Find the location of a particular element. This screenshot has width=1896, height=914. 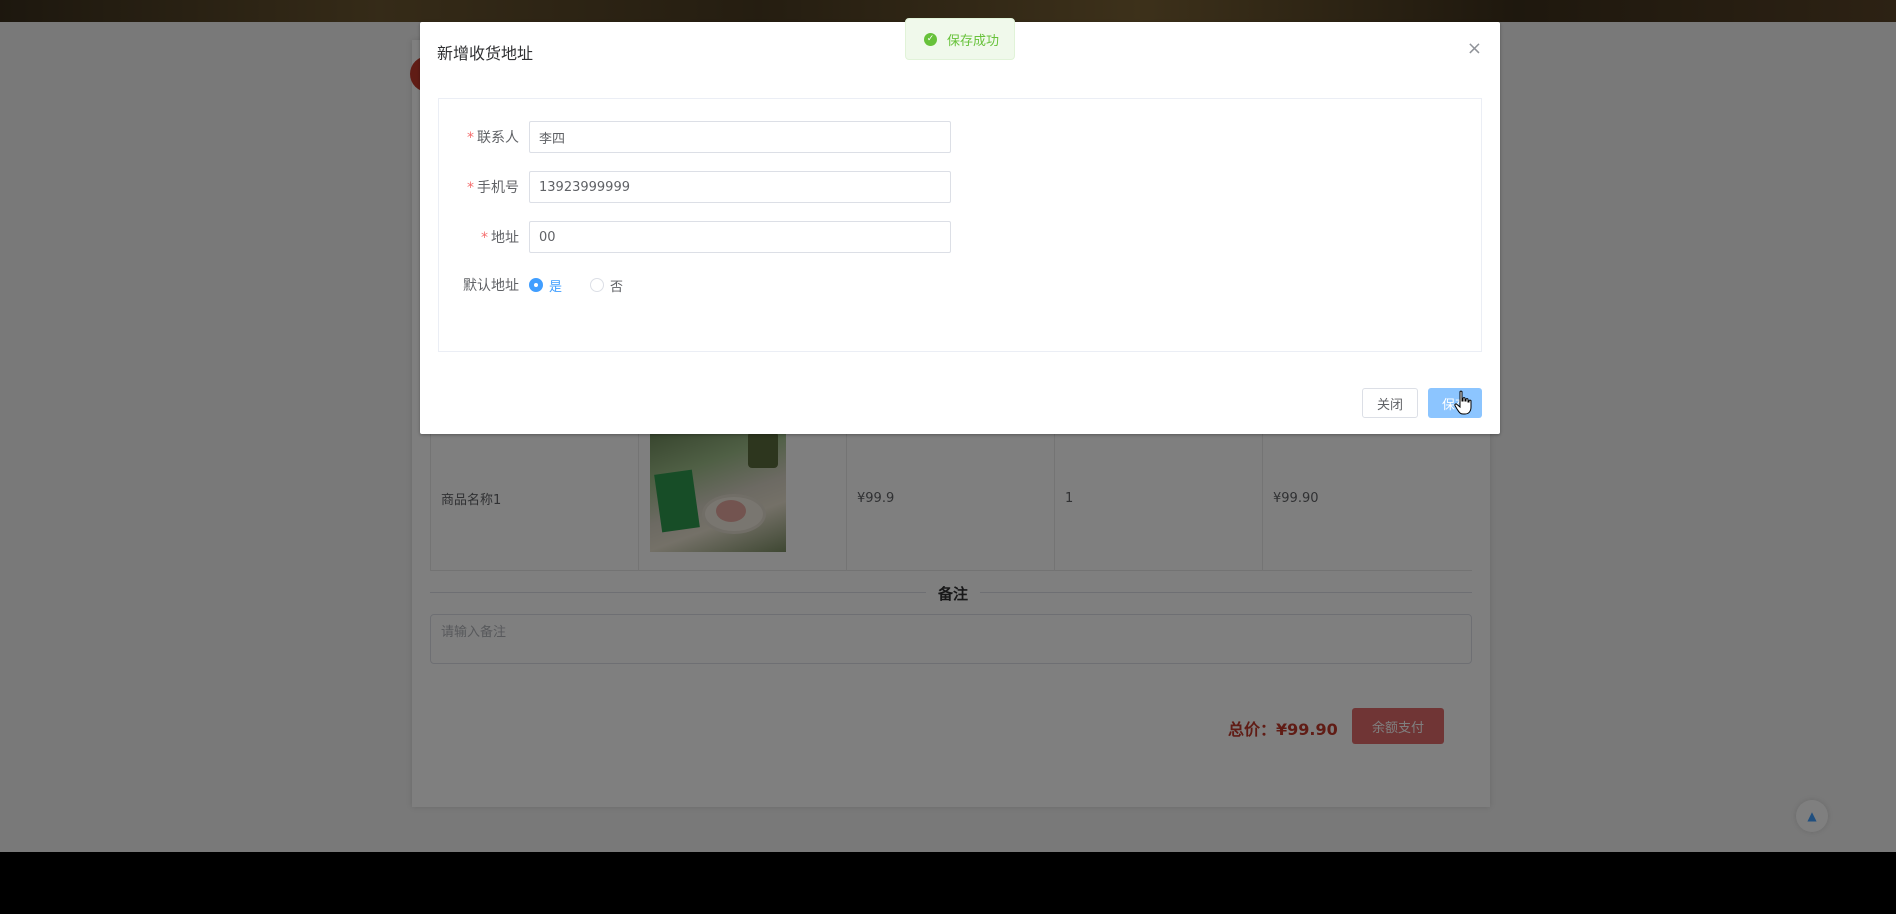

contact-row: * 联系人 李四 is located at coordinates (695, 137).